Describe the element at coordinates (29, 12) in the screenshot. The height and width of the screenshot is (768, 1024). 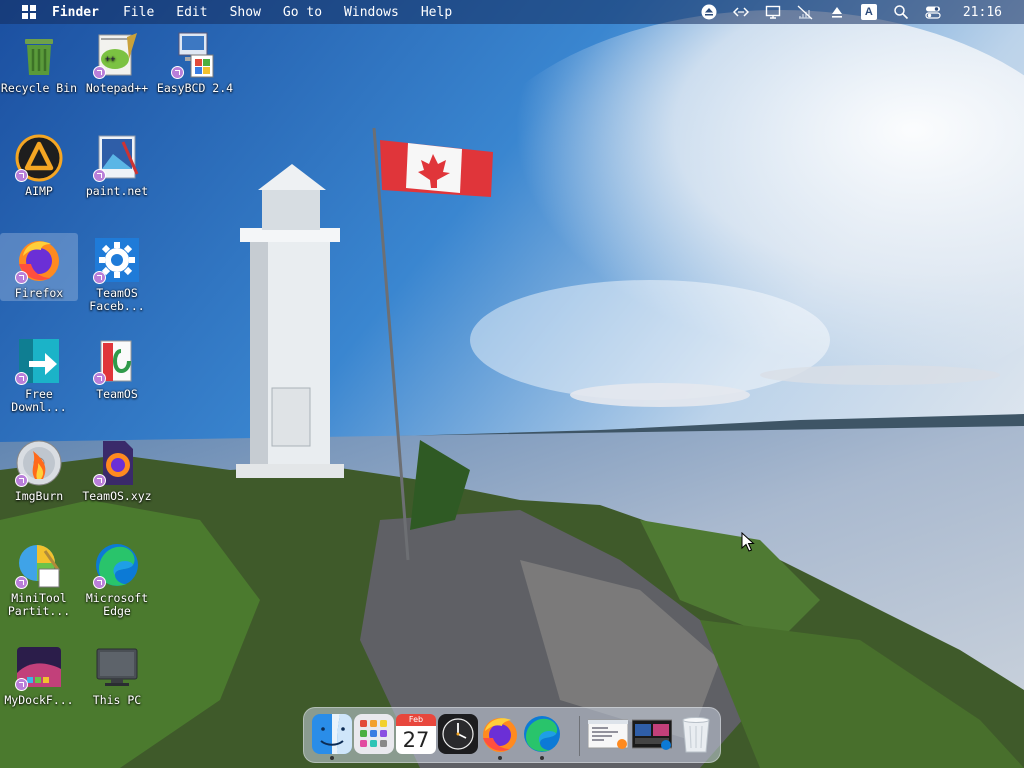
I see `windows-logo-icon` at that location.